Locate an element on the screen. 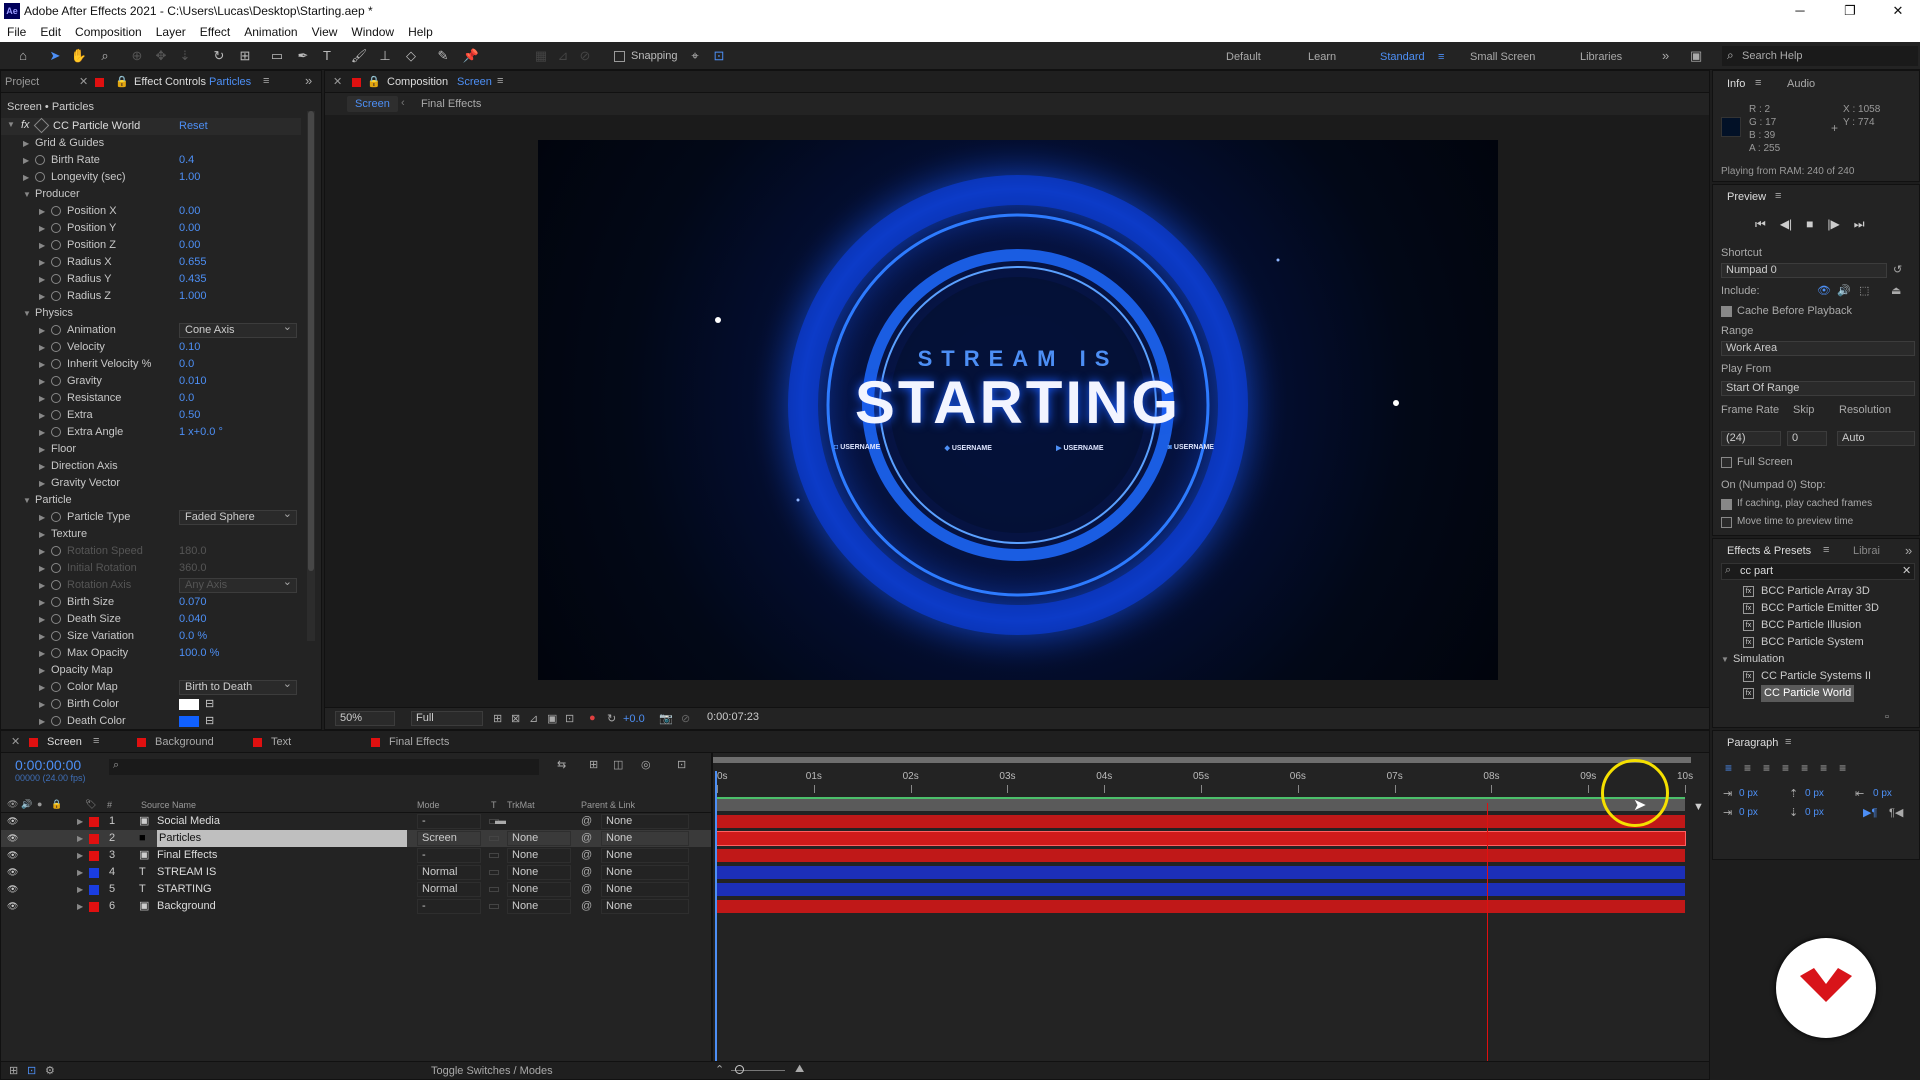 The height and width of the screenshot is (1080, 1920). in-out-stretch-icon: ⚙ is located at coordinates (50, 1070).